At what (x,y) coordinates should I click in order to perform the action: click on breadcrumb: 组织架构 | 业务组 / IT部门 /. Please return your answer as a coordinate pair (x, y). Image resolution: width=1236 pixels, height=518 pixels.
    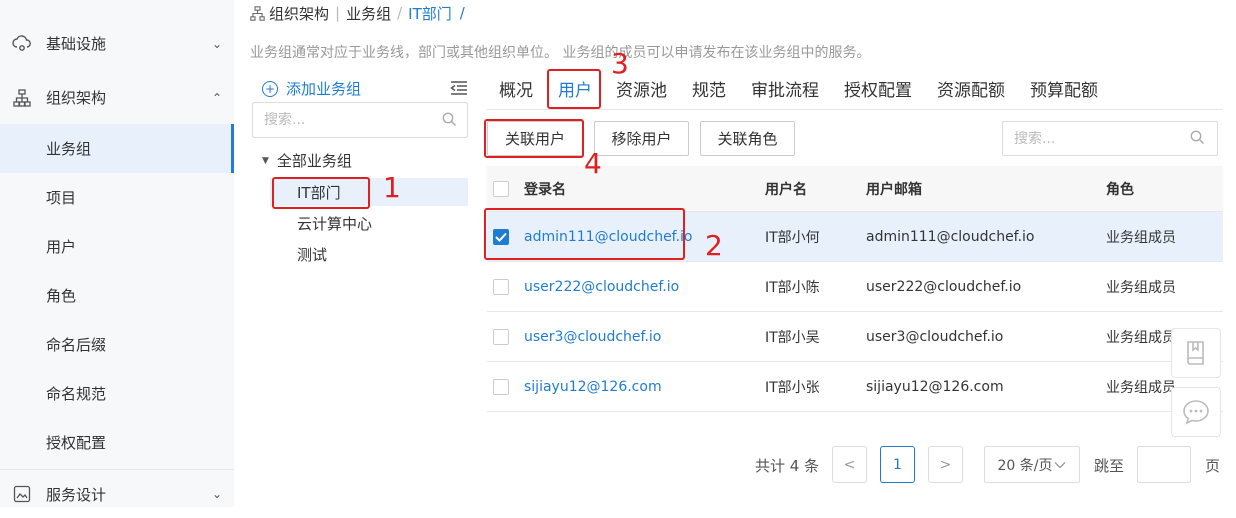
    Looking at the image, I should click on (360, 13).